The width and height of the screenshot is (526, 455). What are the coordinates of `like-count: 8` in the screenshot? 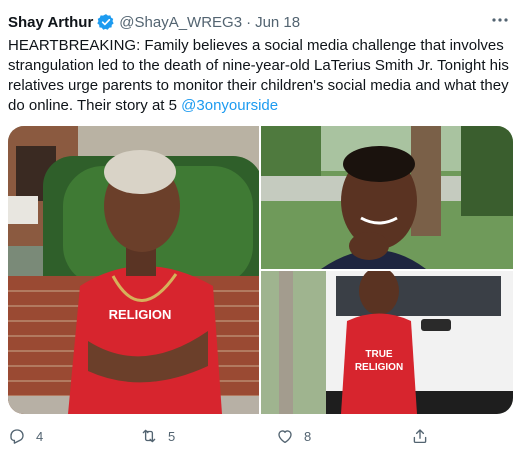 It's located at (308, 436).